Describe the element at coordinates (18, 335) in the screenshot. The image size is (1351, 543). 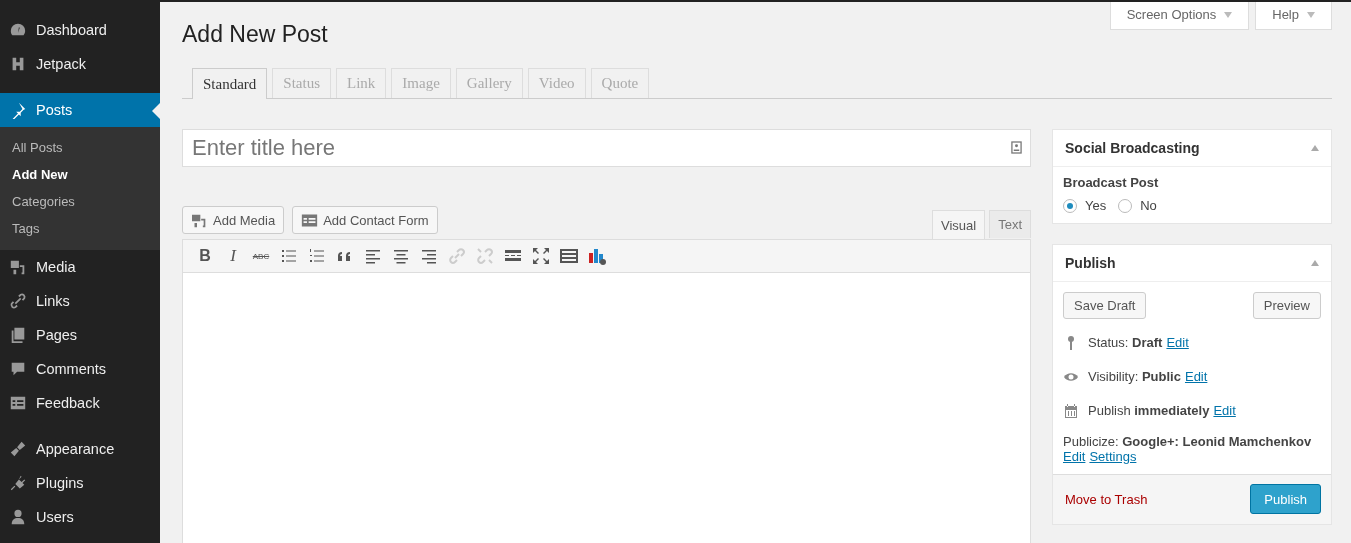
I see `pages-icon` at that location.